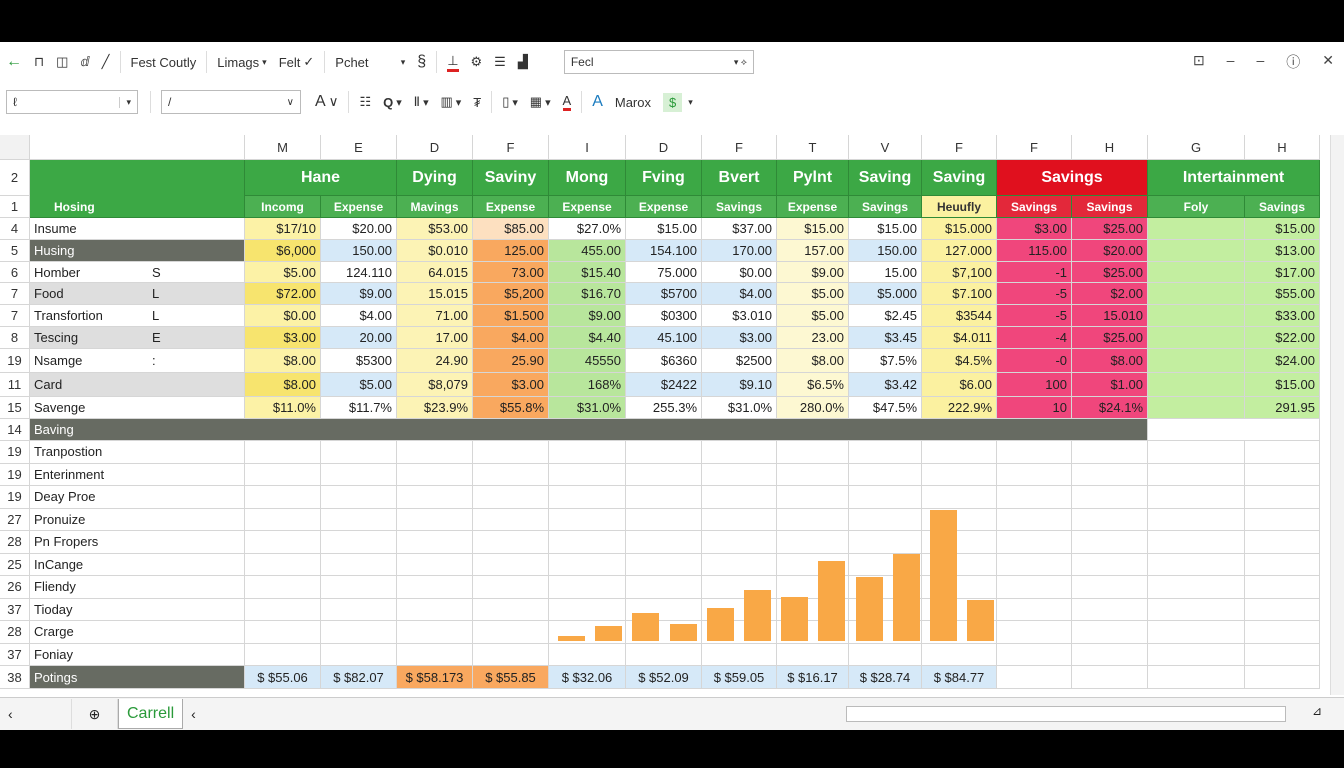 Image resolution: width=1344 pixels, height=768 pixels. Describe the element at coordinates (739, 408) in the screenshot. I see `data-cell: $31.0%` at that location.